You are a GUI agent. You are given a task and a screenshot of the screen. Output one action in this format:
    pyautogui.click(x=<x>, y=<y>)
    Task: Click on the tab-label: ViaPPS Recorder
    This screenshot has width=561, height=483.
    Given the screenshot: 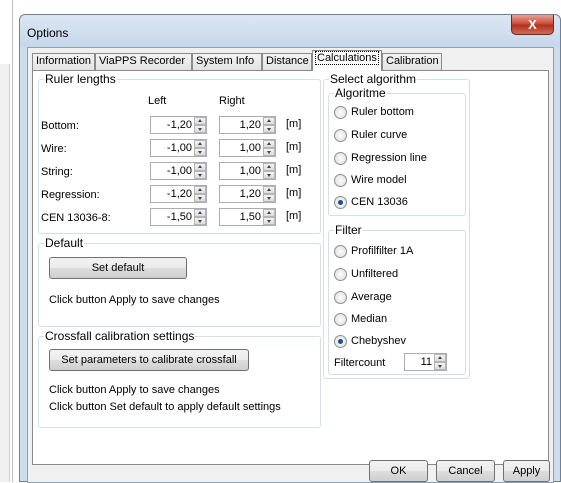 What is the action you would take?
    pyautogui.click(x=142, y=61)
    